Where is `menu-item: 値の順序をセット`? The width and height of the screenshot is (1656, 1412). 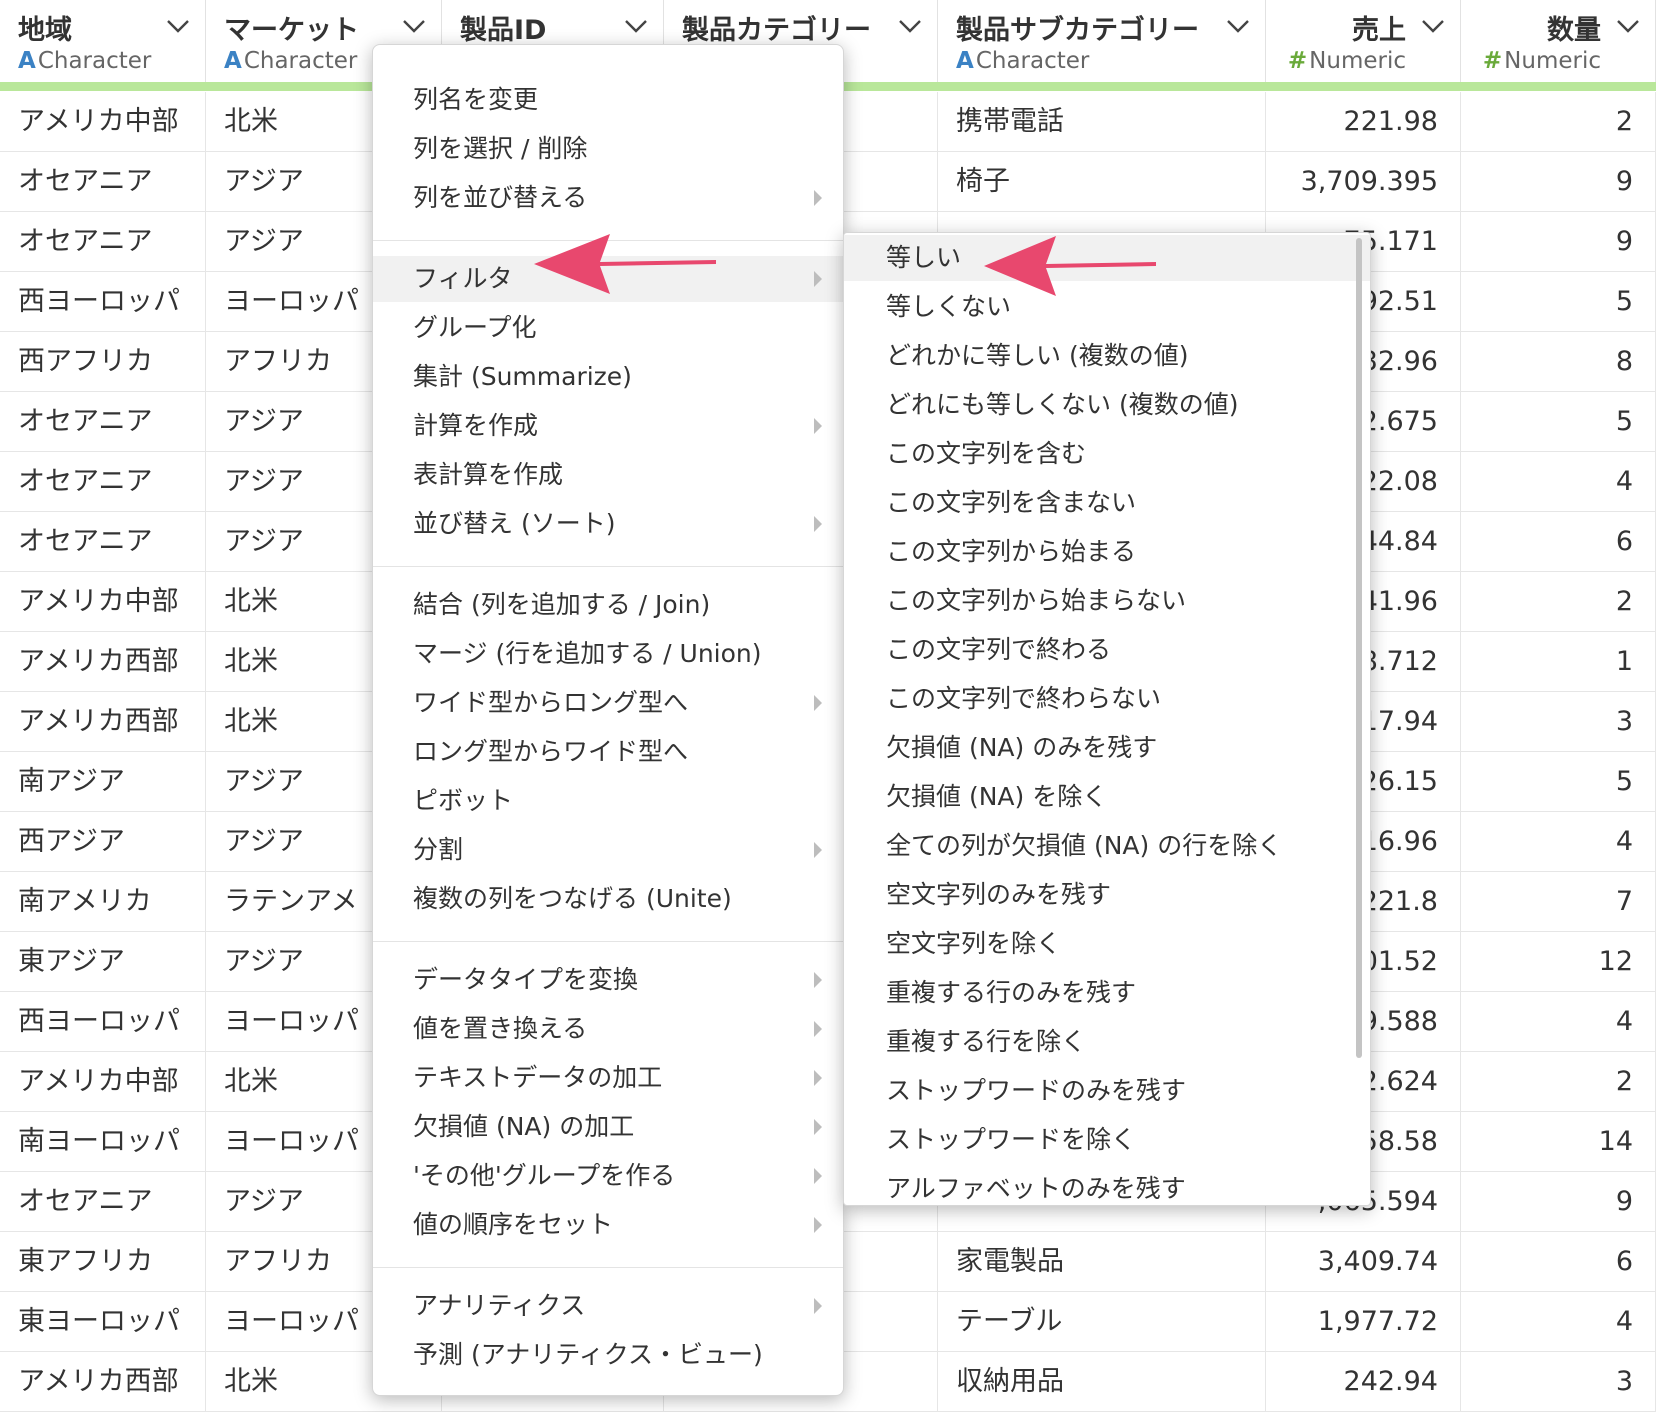 menu-item: 値の順序をセット is located at coordinates (608, 1225).